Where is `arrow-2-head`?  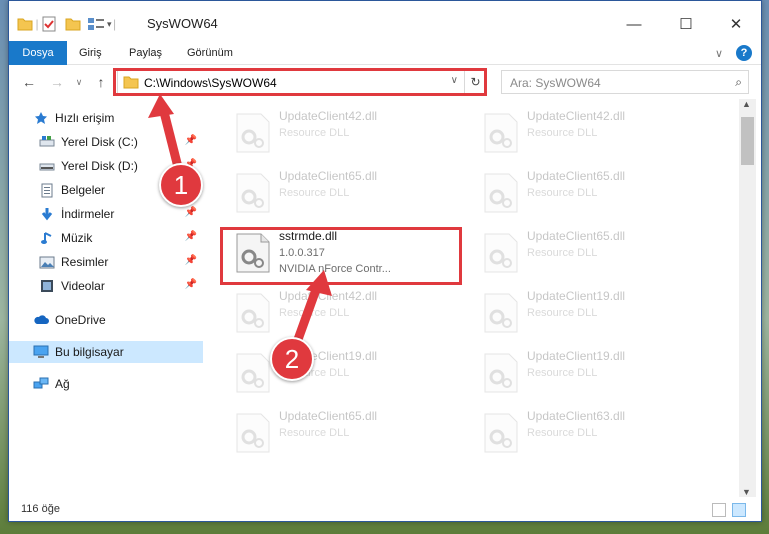
arrow-2-head is located at coordinates (319, 283).